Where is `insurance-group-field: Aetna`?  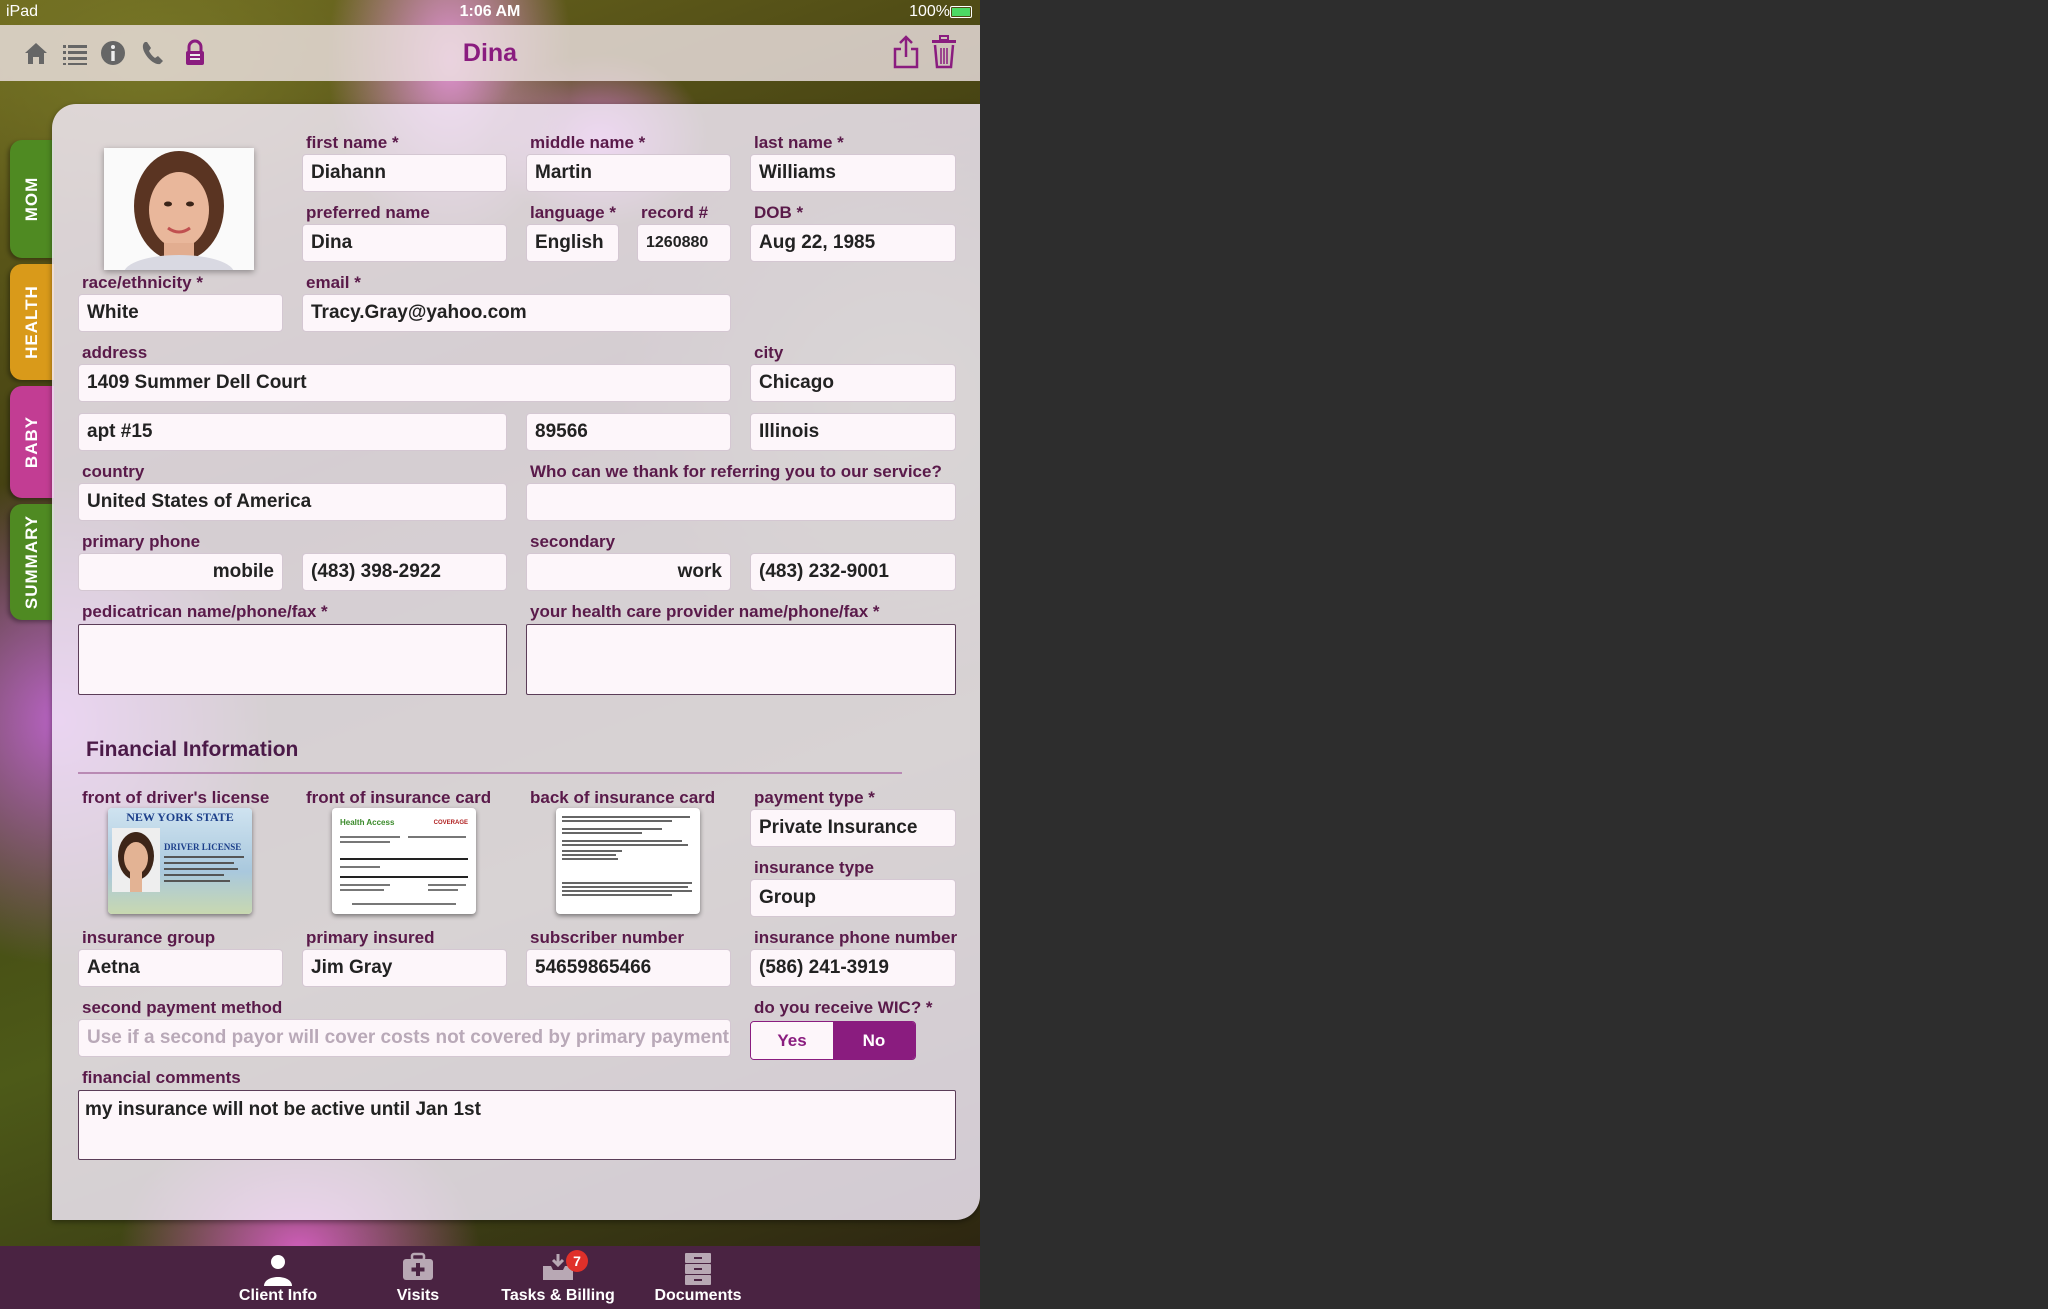
insurance-group-field: Aetna is located at coordinates (180, 968).